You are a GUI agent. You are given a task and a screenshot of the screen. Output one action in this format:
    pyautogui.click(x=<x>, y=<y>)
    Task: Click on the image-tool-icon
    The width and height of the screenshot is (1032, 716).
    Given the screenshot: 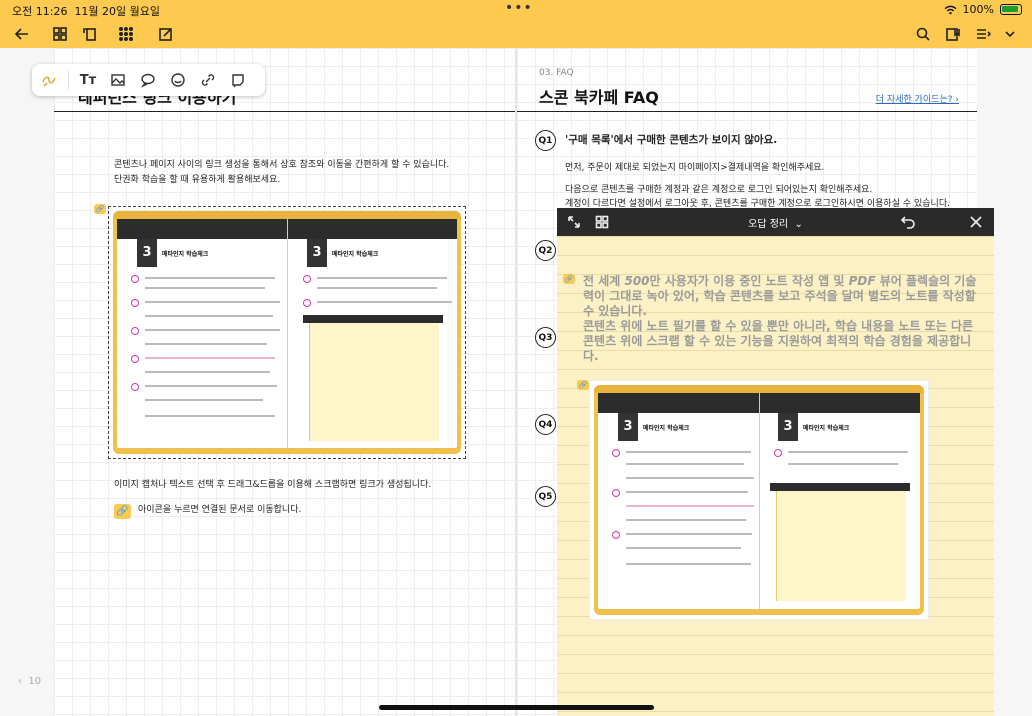 What is the action you would take?
    pyautogui.click(x=118, y=80)
    